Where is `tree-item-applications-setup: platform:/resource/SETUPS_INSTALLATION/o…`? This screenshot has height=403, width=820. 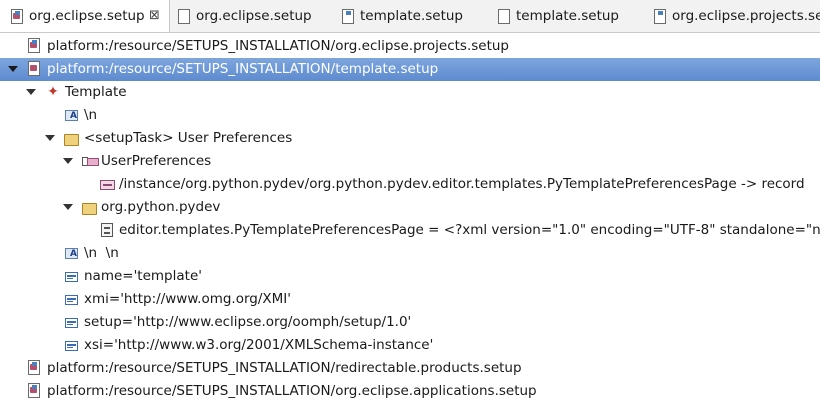
tree-item-applications-setup: platform:/resource/SETUPS_INSTALLATION/o… is located at coordinates (410, 391).